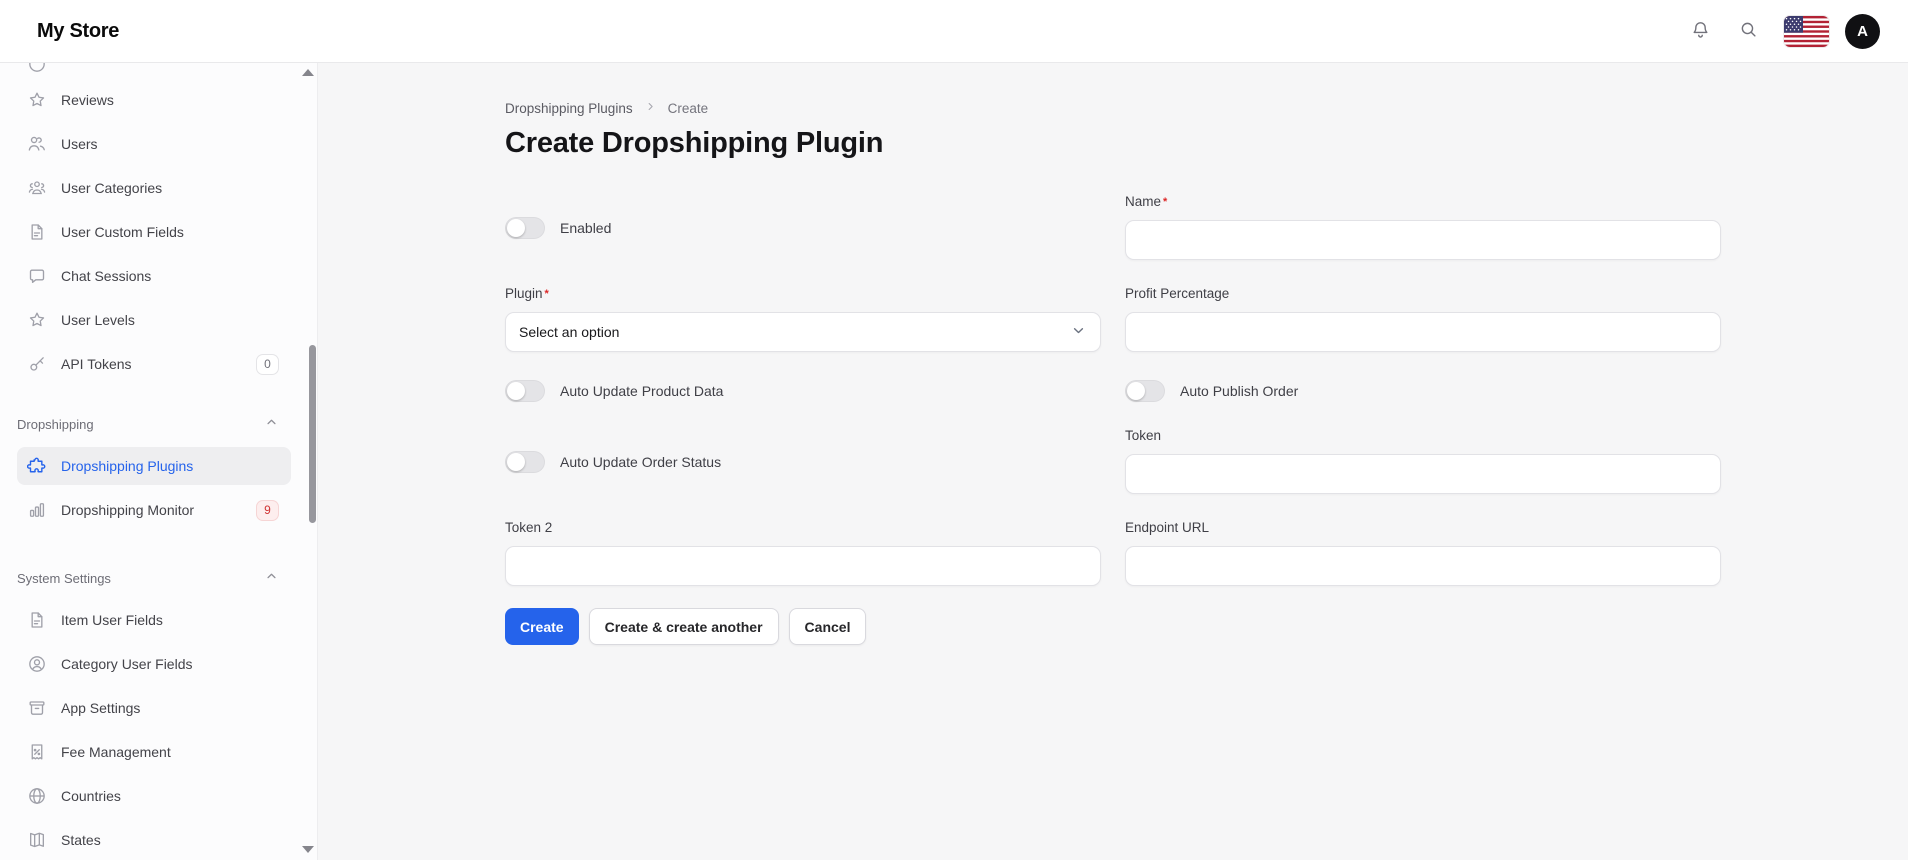 Image resolution: width=1908 pixels, height=860 pixels. I want to click on endpoint-url-input, so click(1423, 566).